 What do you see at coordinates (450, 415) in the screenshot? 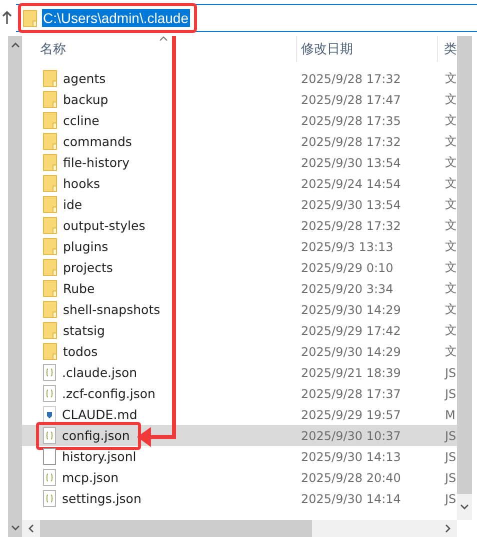
I see `file-type: M` at bounding box center [450, 415].